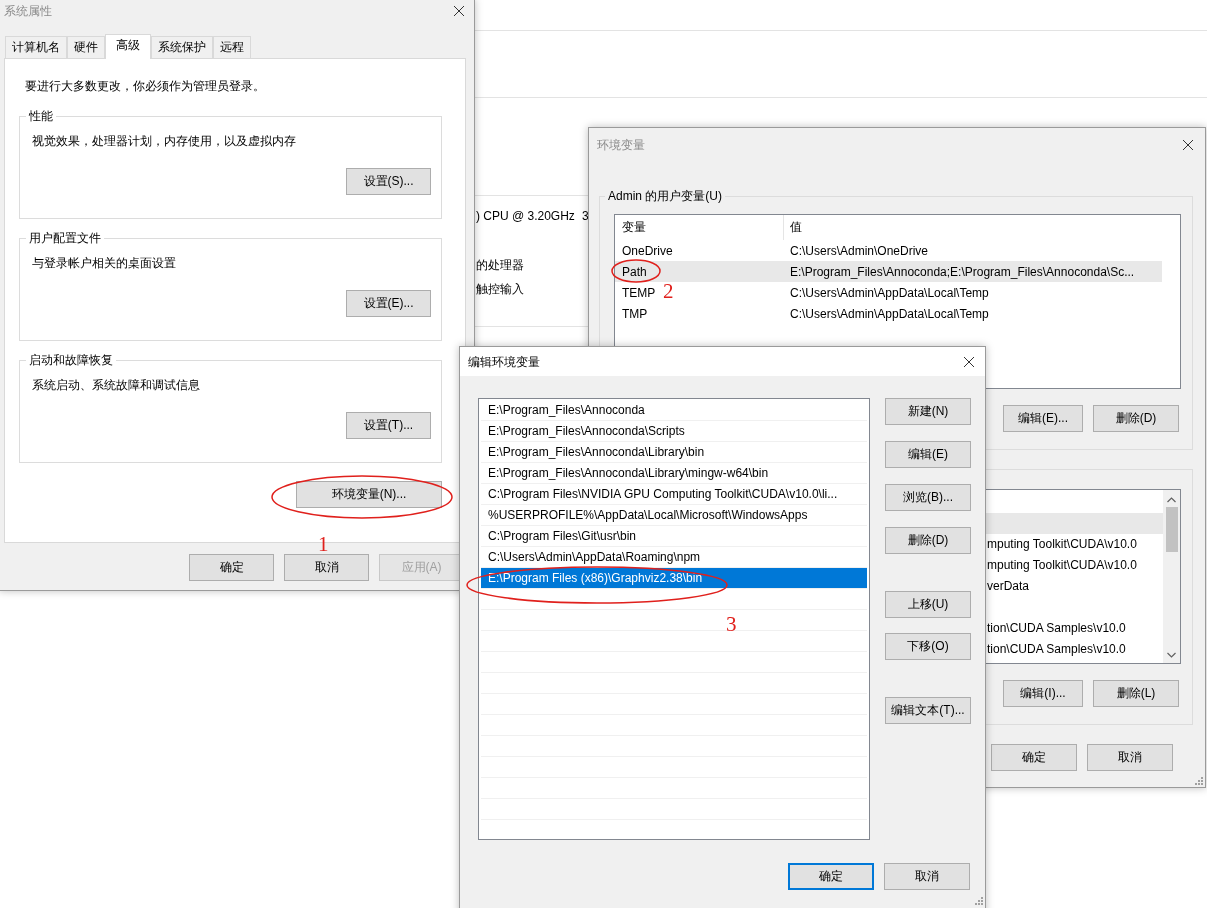 The width and height of the screenshot is (1207, 908). What do you see at coordinates (65, 238) in the screenshot?
I see `group-title: 用户配置文件` at bounding box center [65, 238].